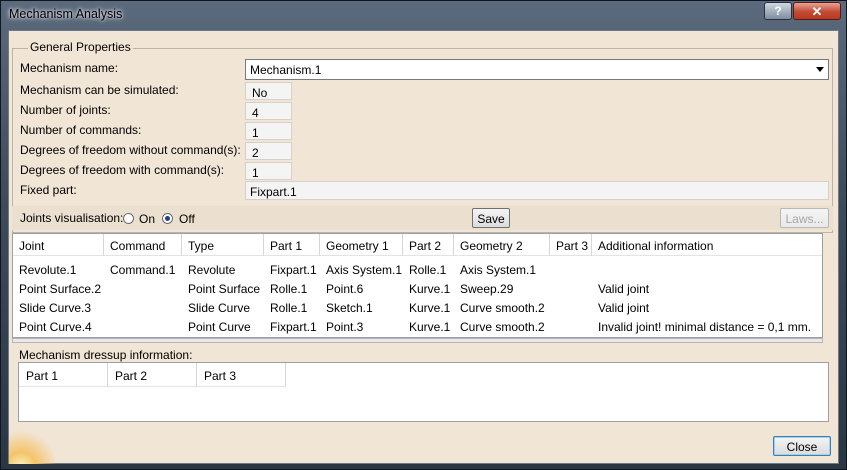  Describe the element at coordinates (423, 392) in the screenshot. I see `dressup-table: Part 1 Part 2 Part 3` at that location.